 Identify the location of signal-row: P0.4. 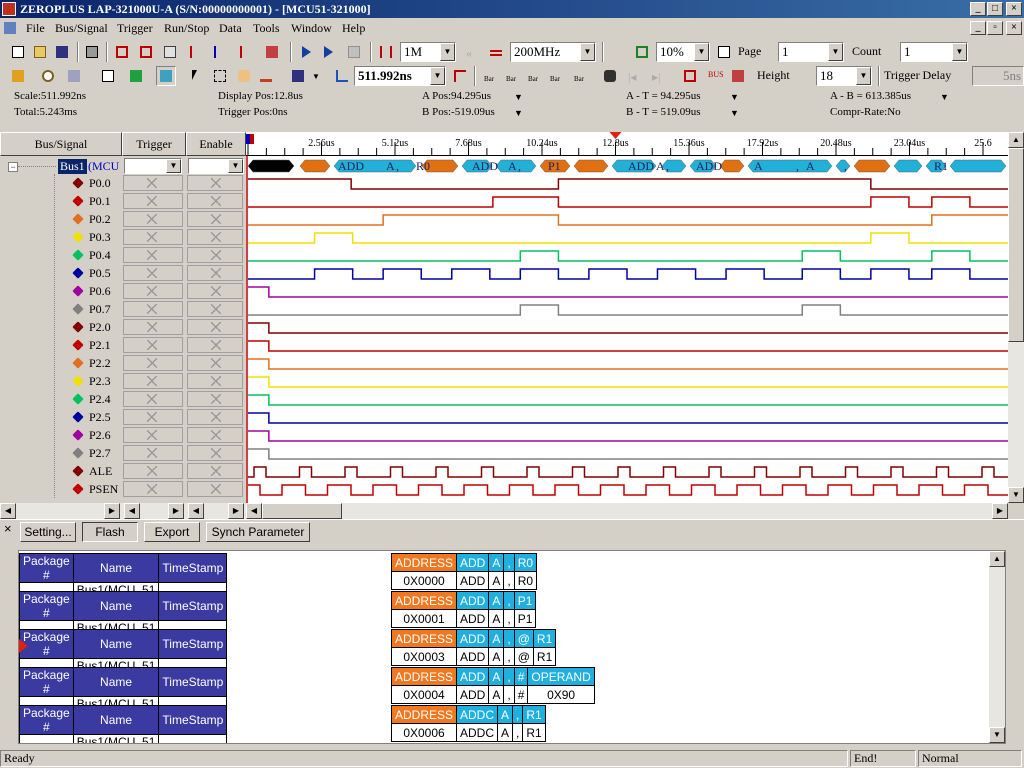
(123, 255).